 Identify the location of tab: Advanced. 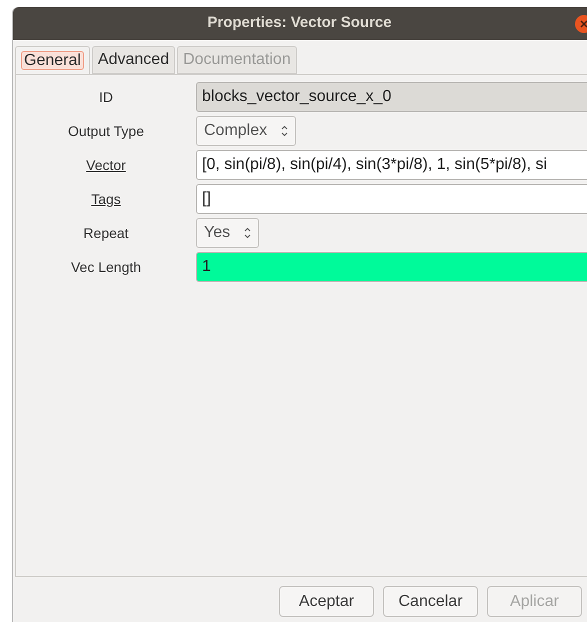
(134, 60).